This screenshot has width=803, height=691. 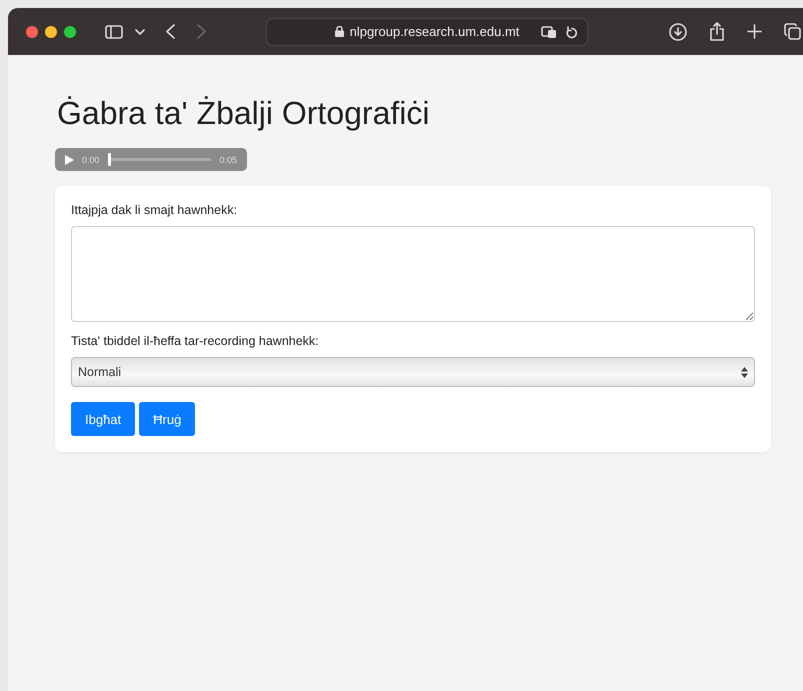 What do you see at coordinates (559, 31) in the screenshot?
I see `translate-reload-icon` at bounding box center [559, 31].